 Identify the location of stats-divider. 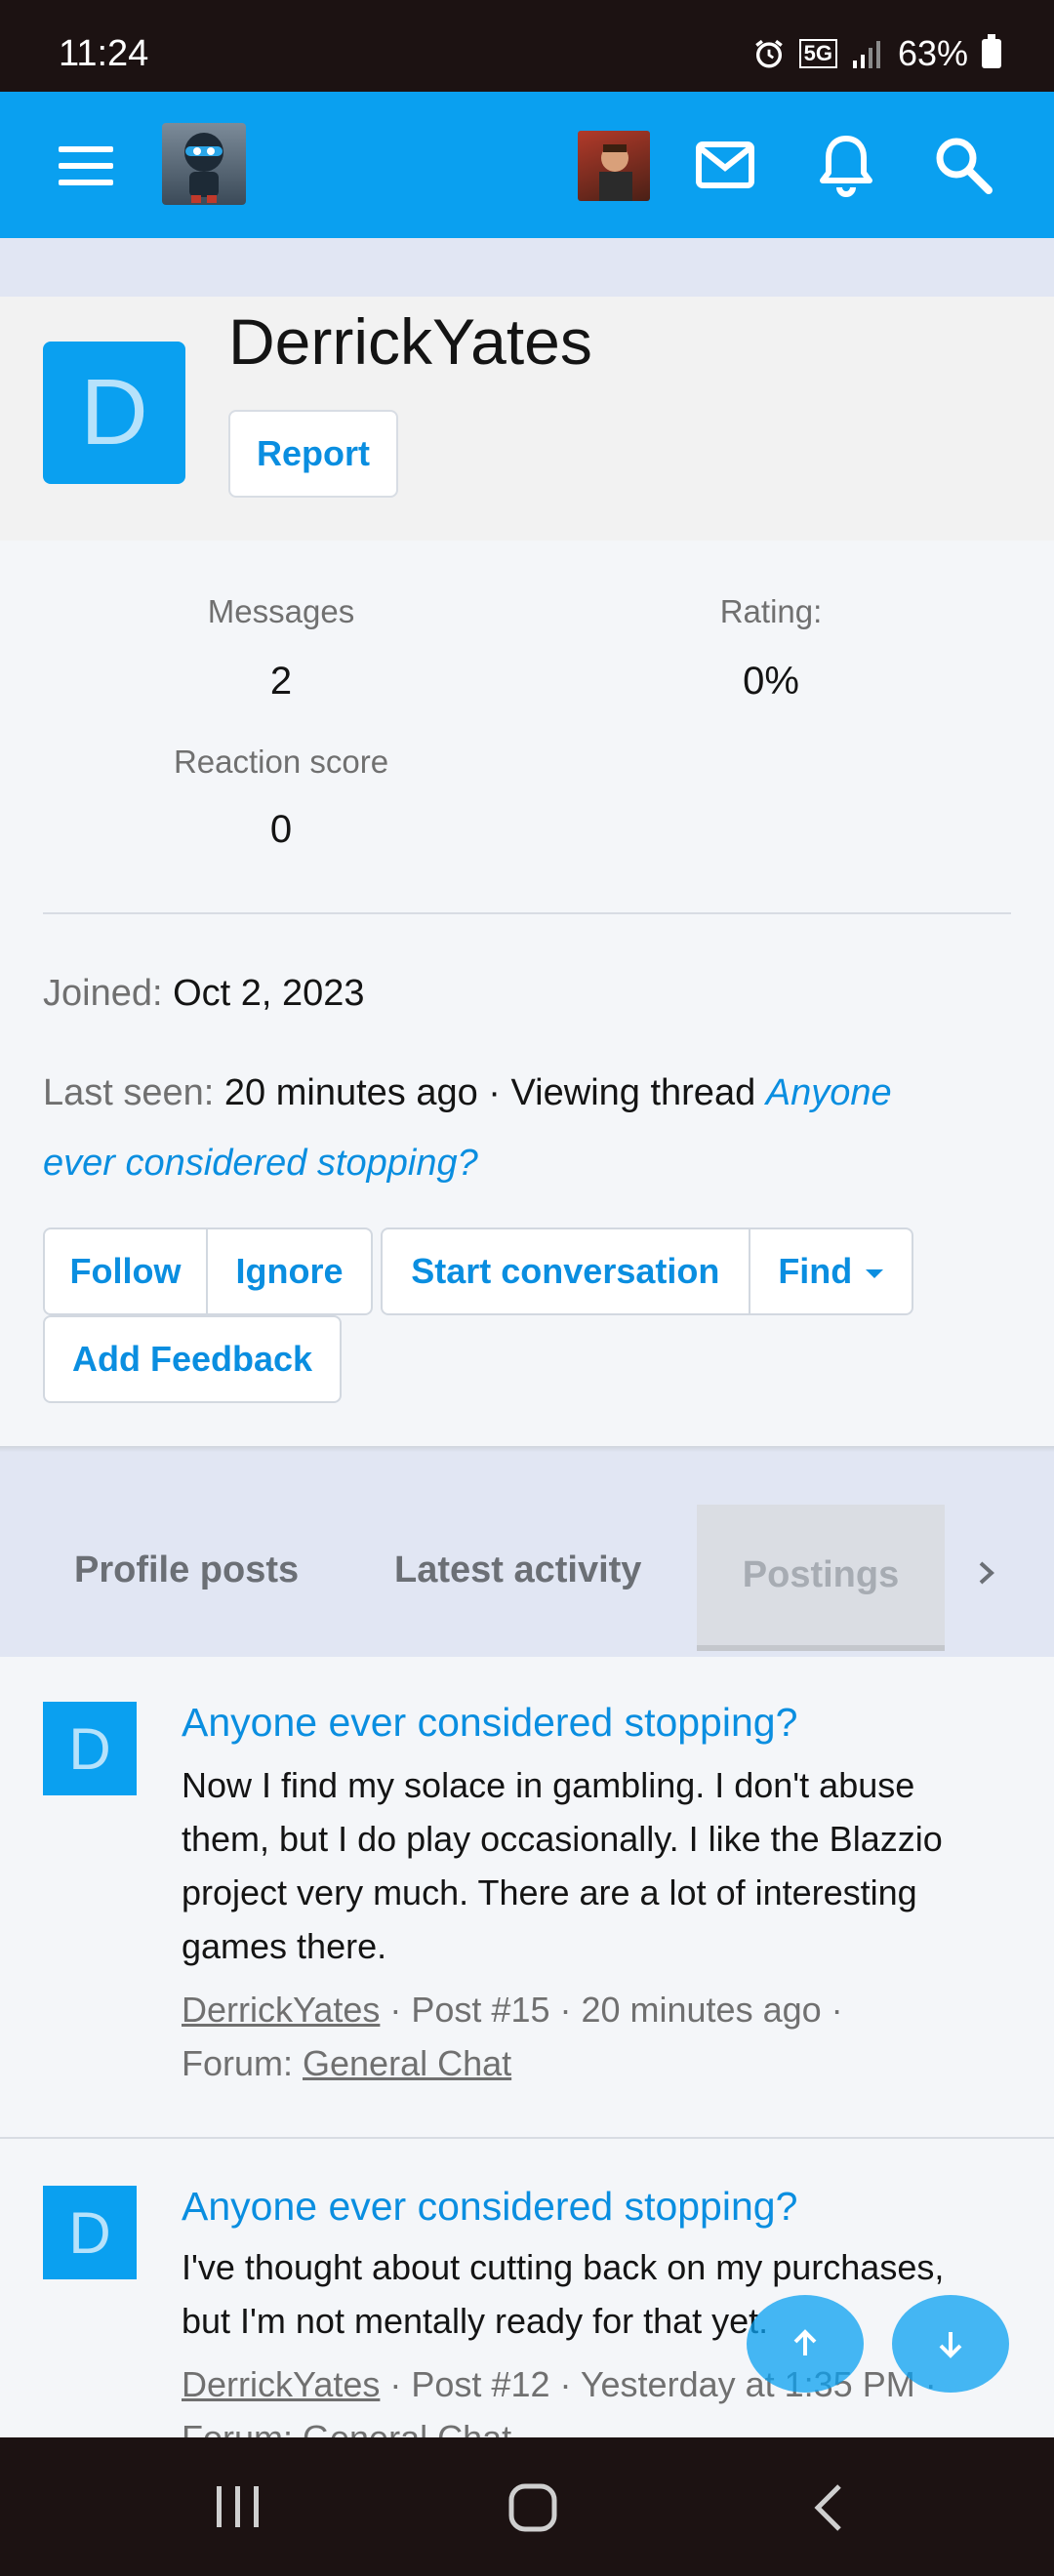
(527, 913).